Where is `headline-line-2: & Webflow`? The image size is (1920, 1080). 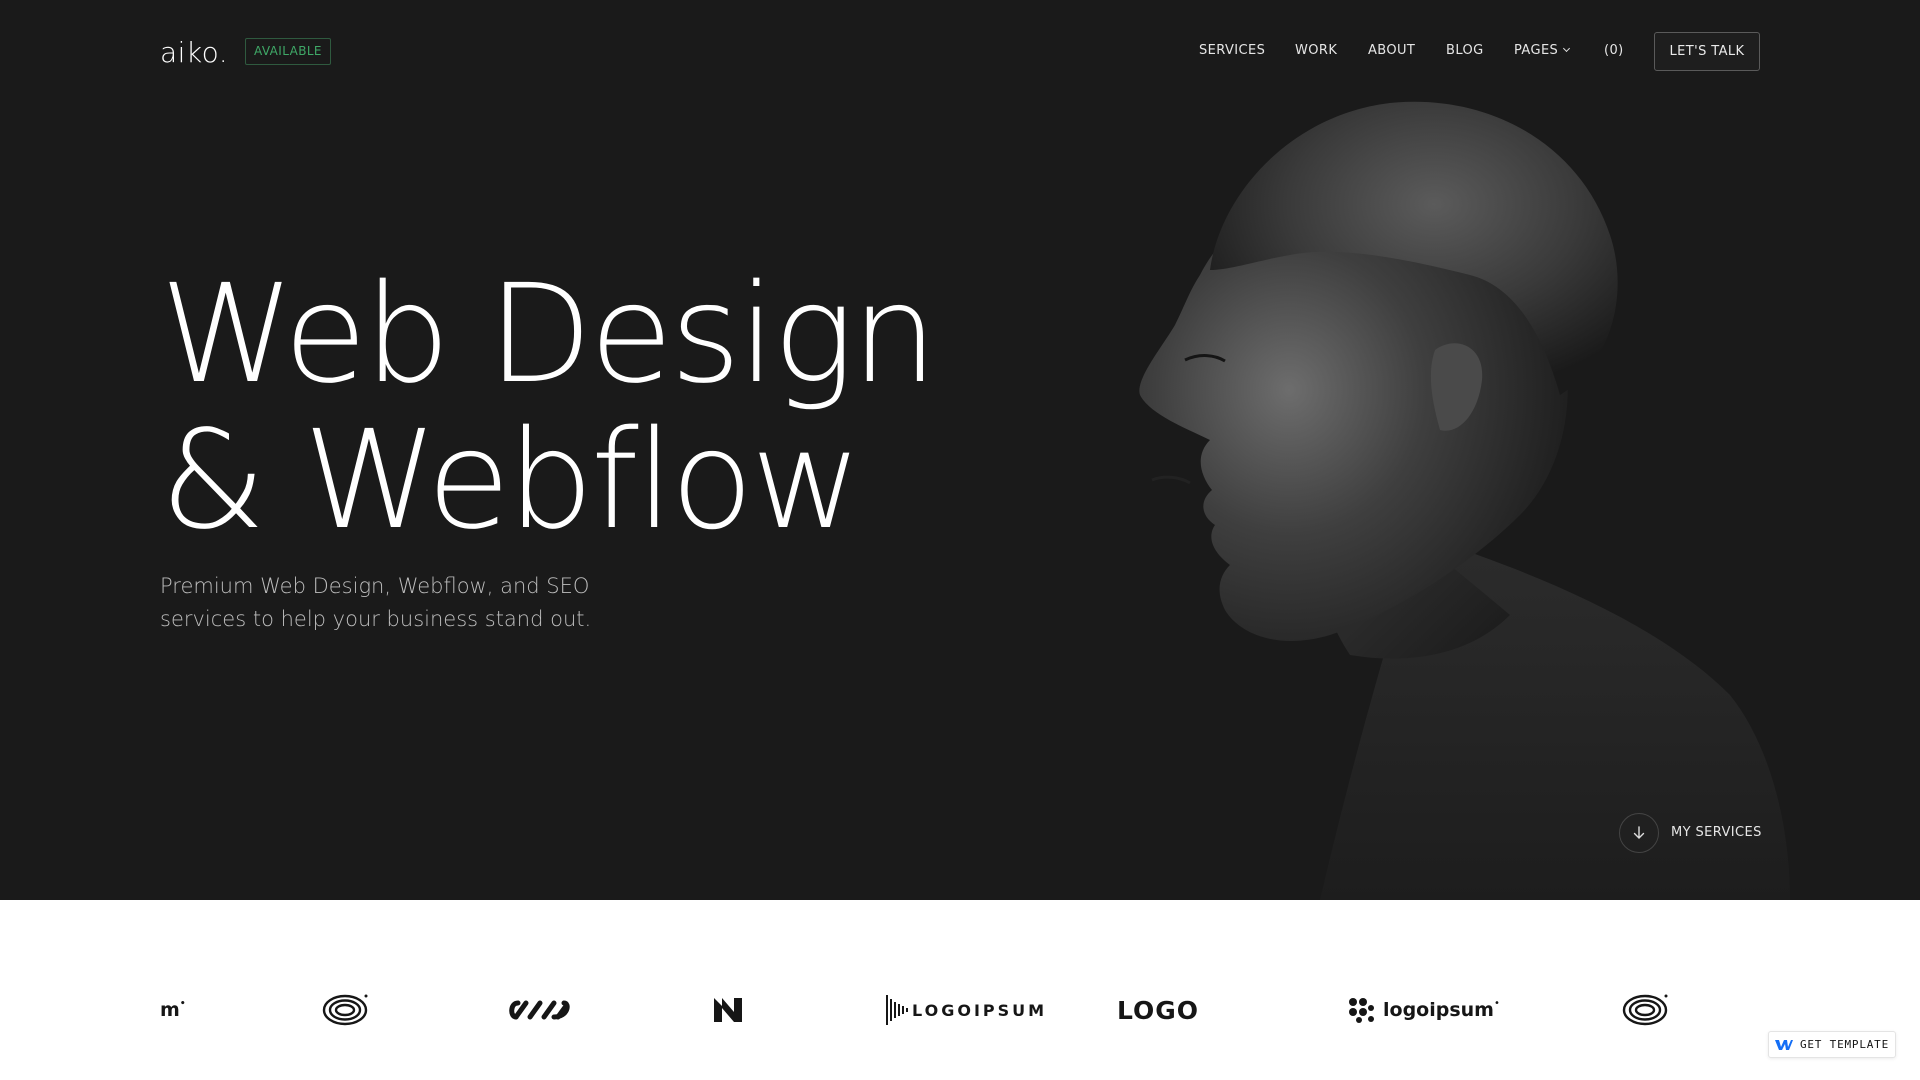
headline-line-2: & Webflow is located at coordinates (511, 481).